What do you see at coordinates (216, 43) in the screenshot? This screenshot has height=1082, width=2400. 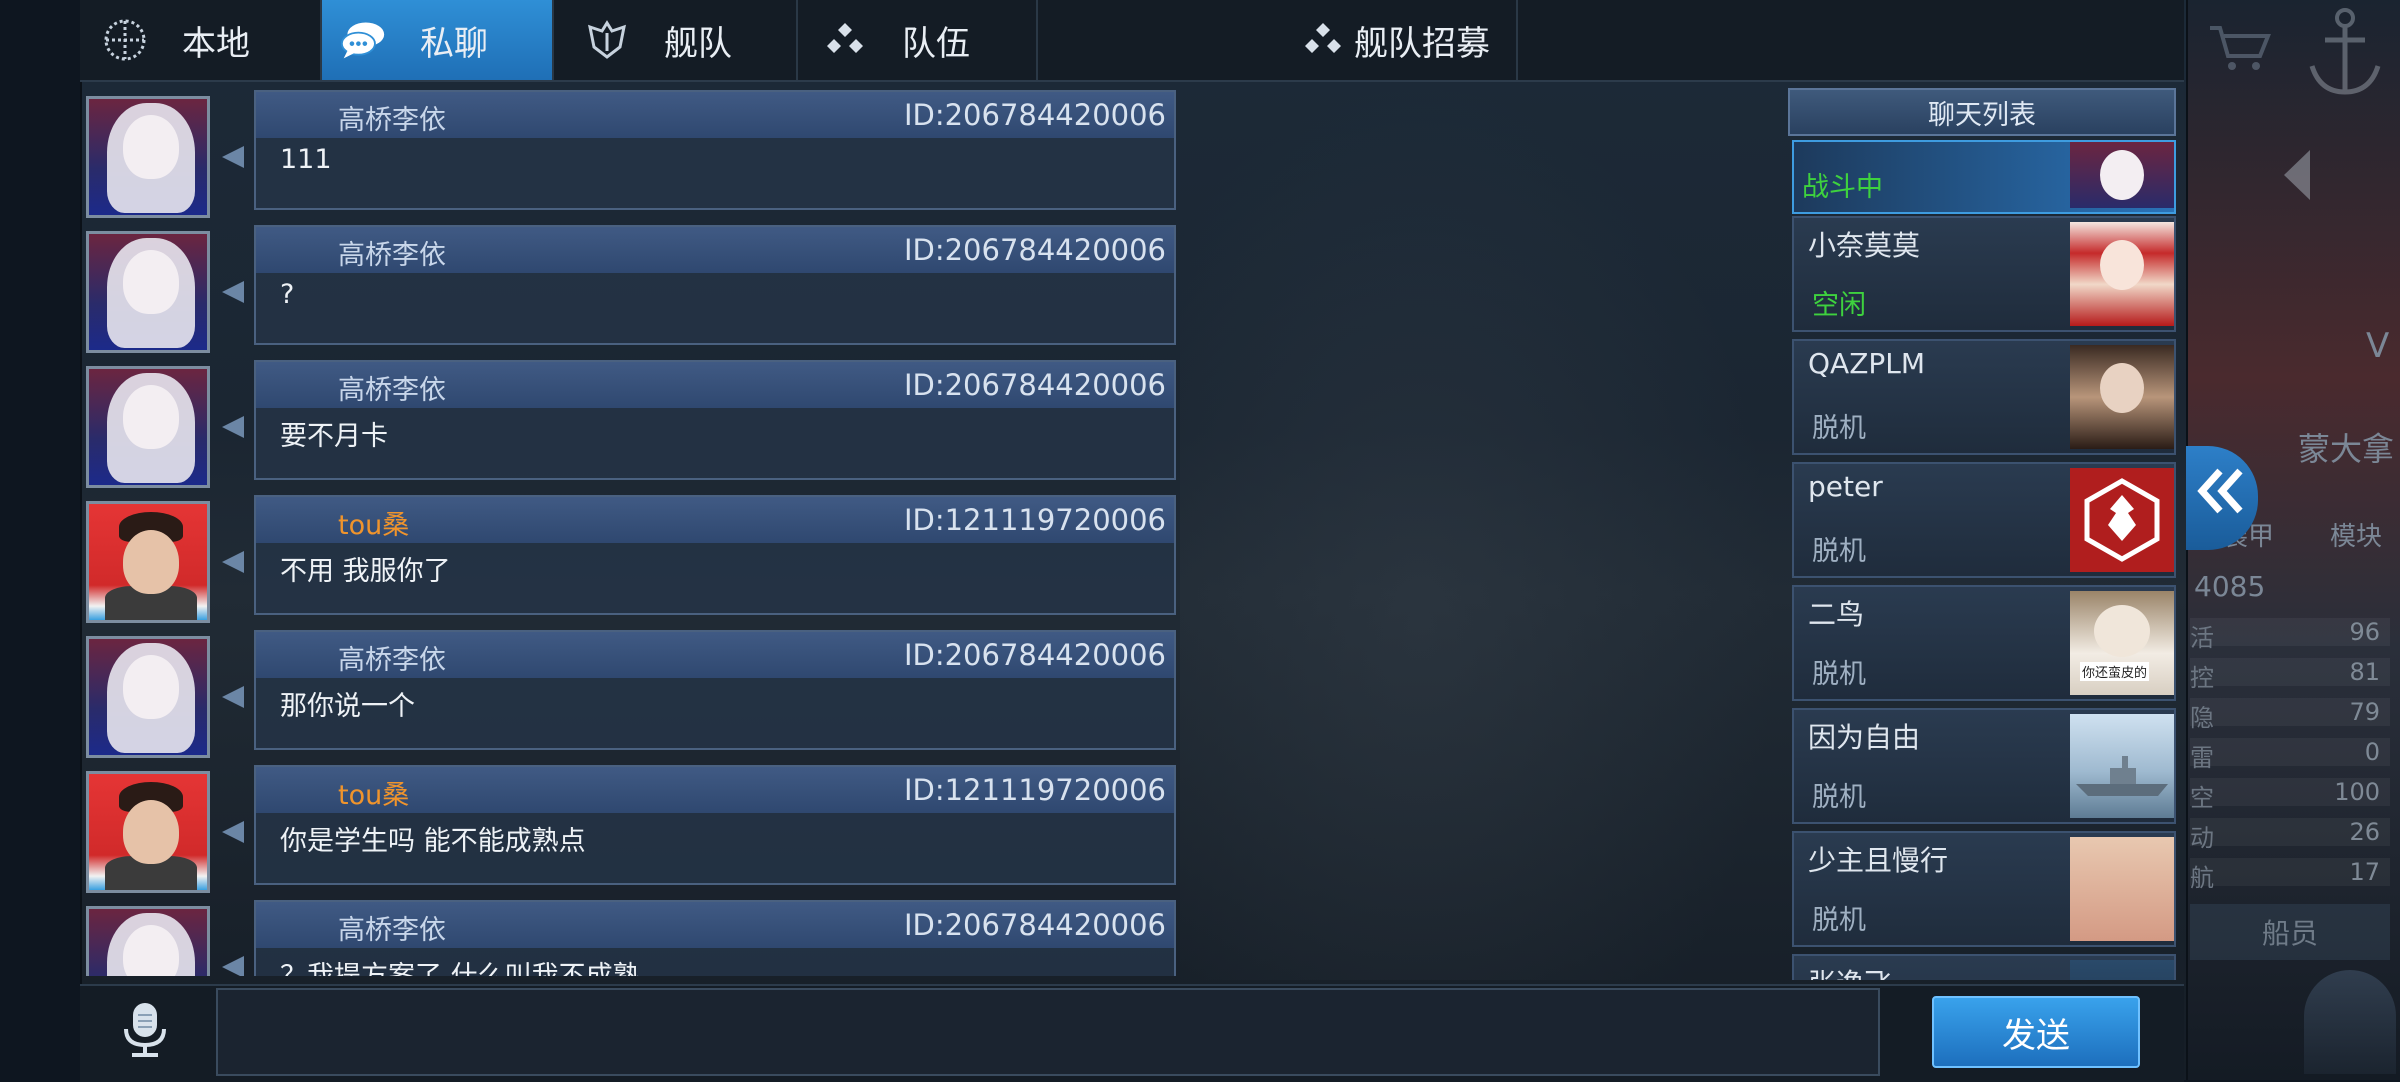 I see `tab-label: 本地` at bounding box center [216, 43].